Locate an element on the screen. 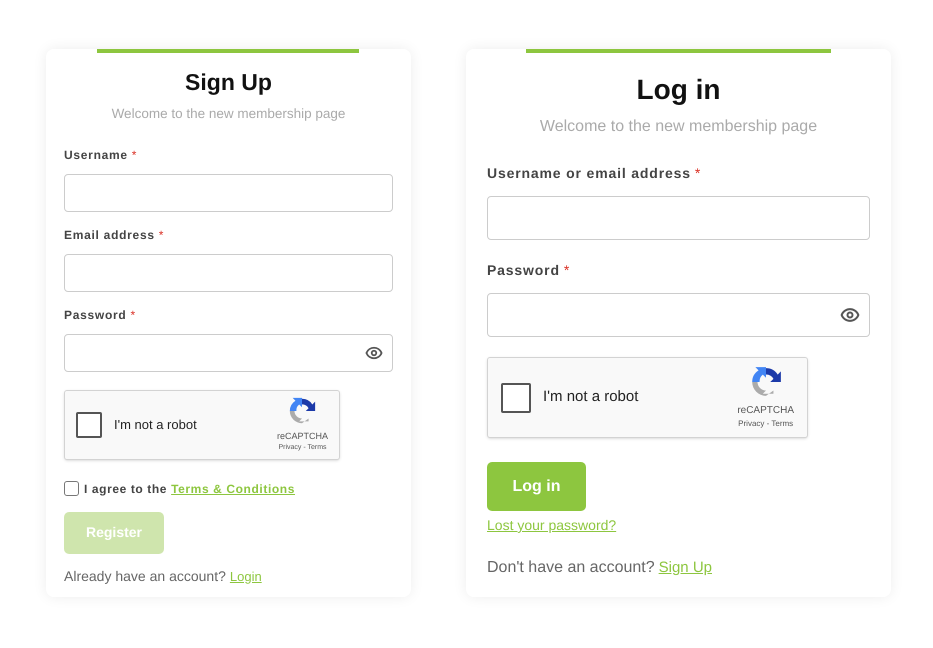 The image size is (933, 648). captcha-links: Privacy - Terms is located at coordinates (766, 424).